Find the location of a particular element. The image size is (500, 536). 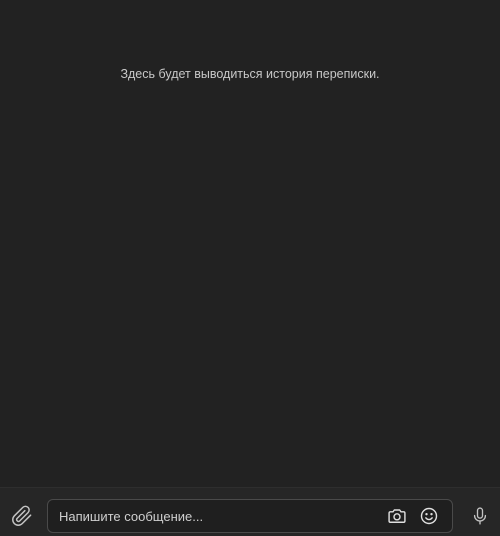

emoji-button is located at coordinates (429, 516).